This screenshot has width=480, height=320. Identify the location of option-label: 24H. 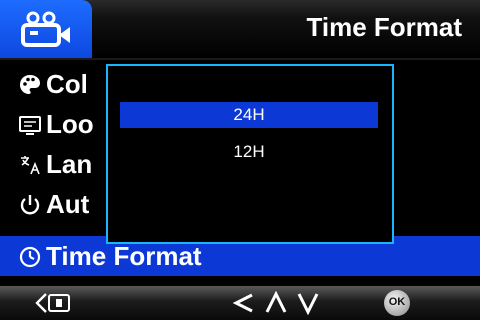
(249, 114).